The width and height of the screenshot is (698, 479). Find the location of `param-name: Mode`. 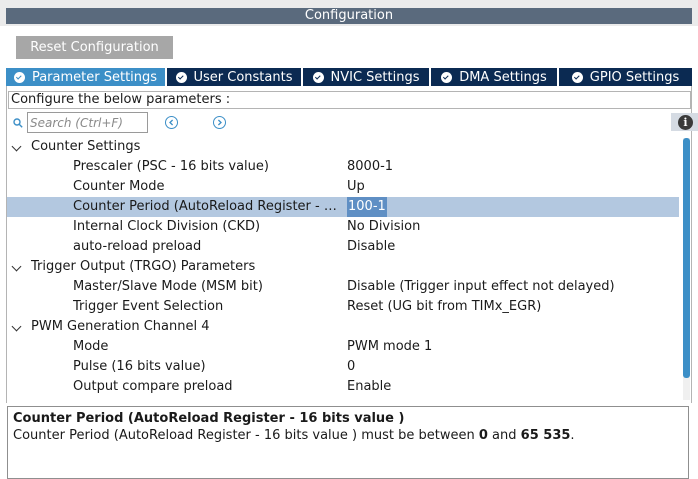

param-name: Mode is located at coordinates (91, 346).